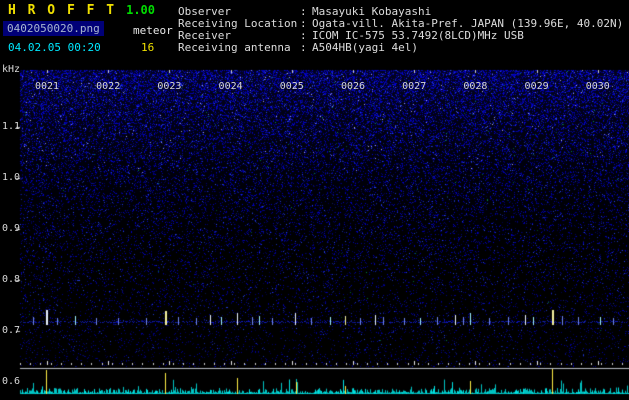 The image size is (629, 400). What do you see at coordinates (597, 86) in the screenshot?
I see `time-label-0030: 0030` at bounding box center [597, 86].